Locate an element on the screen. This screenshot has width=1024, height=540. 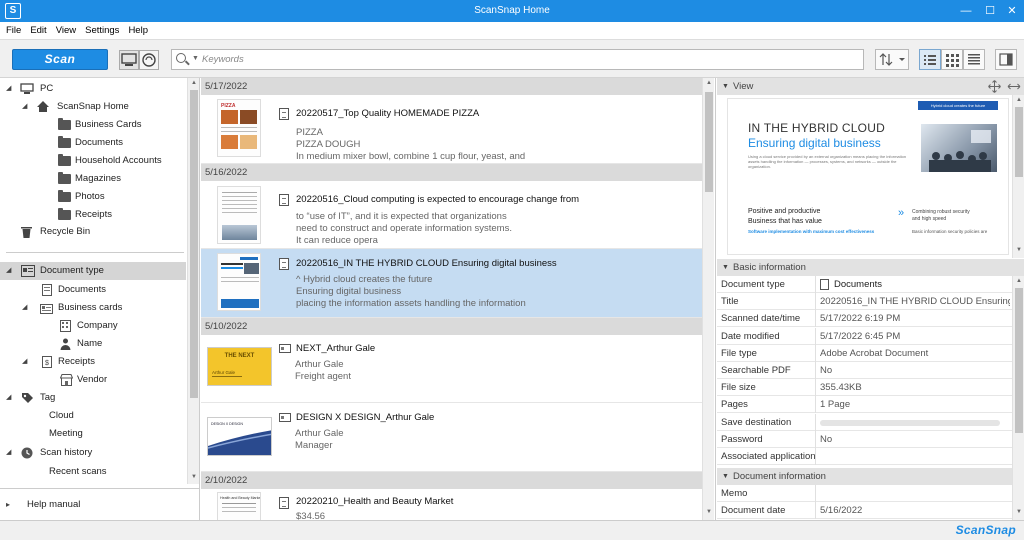
scan-button: Scan is located at coordinates (60, 59).